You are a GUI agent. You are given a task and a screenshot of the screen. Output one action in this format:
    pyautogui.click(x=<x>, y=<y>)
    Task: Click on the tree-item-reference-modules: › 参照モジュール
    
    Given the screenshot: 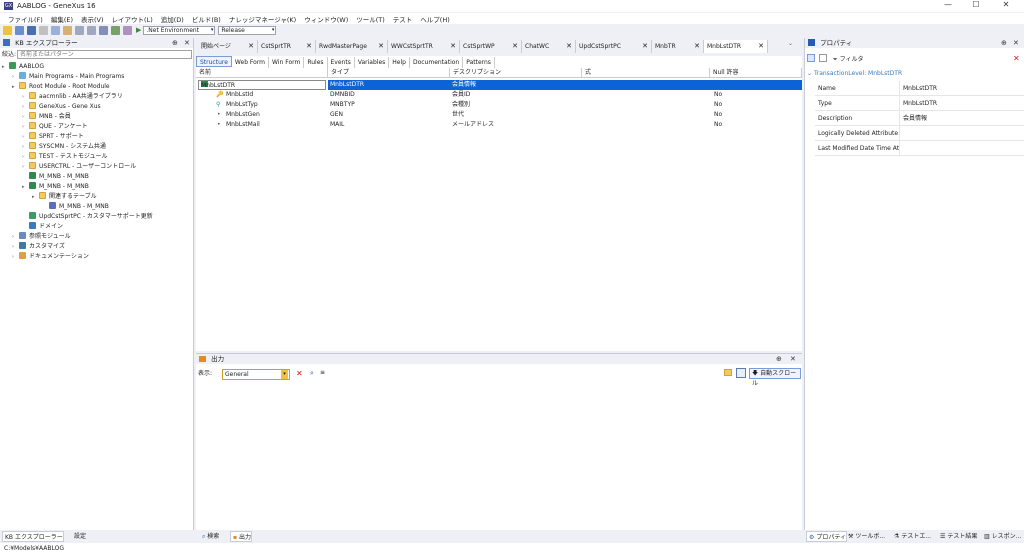 What is the action you would take?
    pyautogui.click(x=41, y=237)
    